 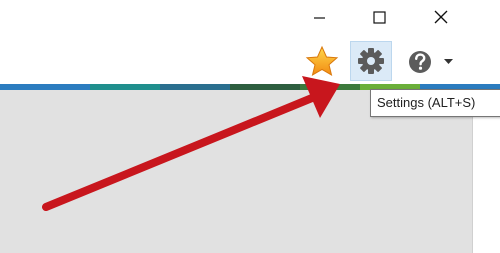 I want to click on maximize-button, so click(x=379, y=17).